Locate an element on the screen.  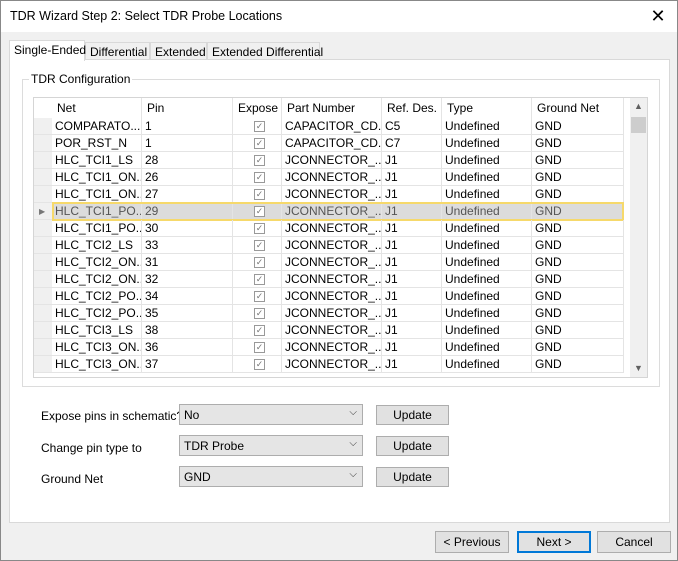
cell-pin: 32 is located at coordinates (187, 279).